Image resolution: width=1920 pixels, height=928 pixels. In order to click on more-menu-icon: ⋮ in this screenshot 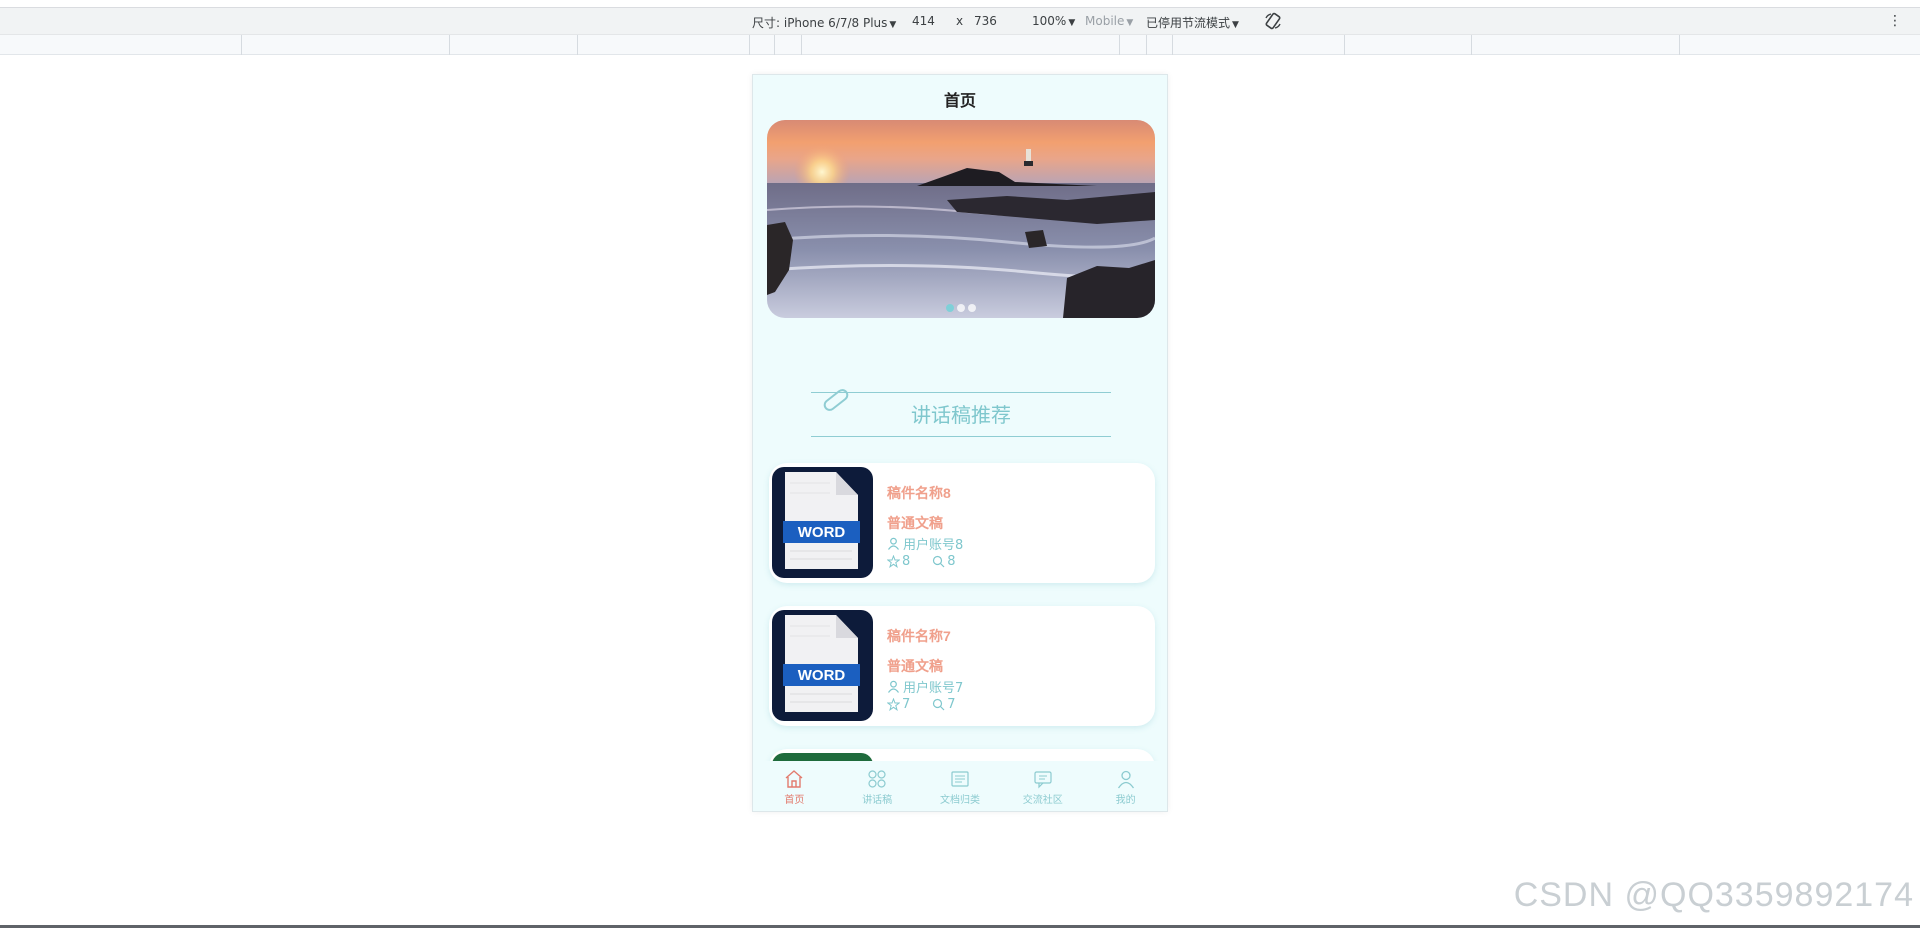, I will do `click(1895, 21)`.